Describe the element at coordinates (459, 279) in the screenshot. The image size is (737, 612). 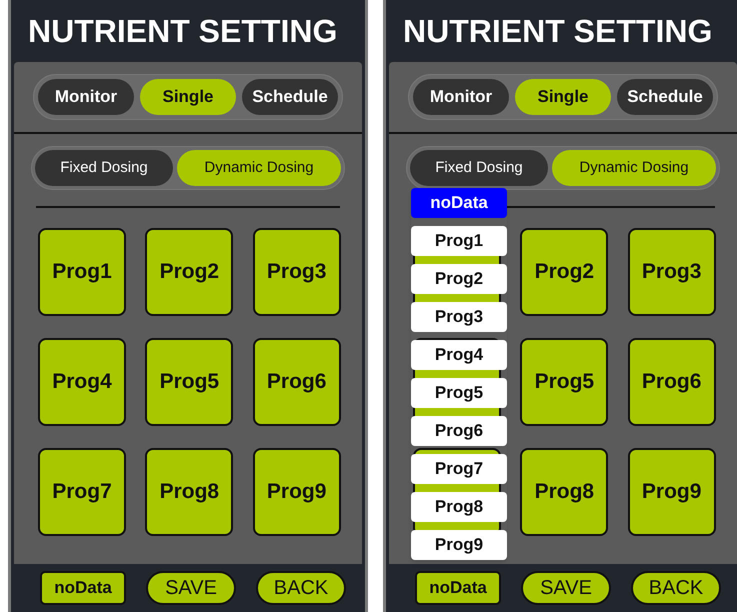
I see `dropdown-option: Prog2` at that location.